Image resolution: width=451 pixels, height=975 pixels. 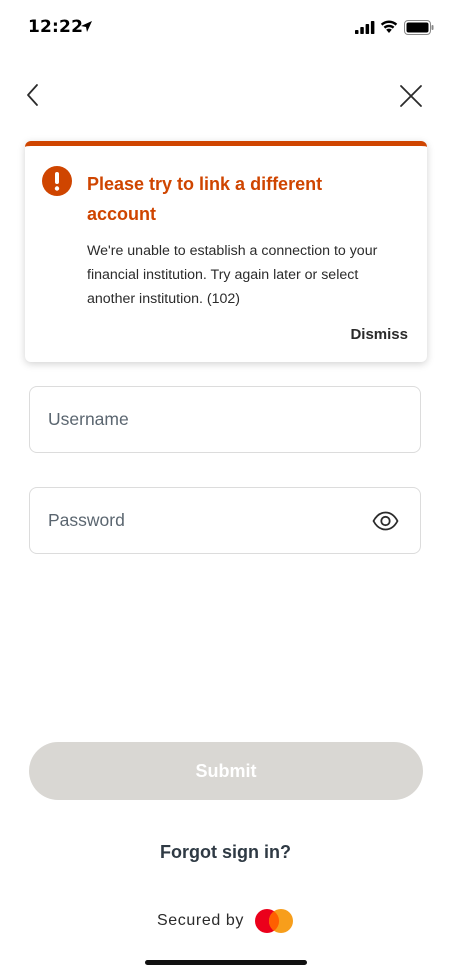 What do you see at coordinates (411, 96) in the screenshot?
I see `close-icon` at bounding box center [411, 96].